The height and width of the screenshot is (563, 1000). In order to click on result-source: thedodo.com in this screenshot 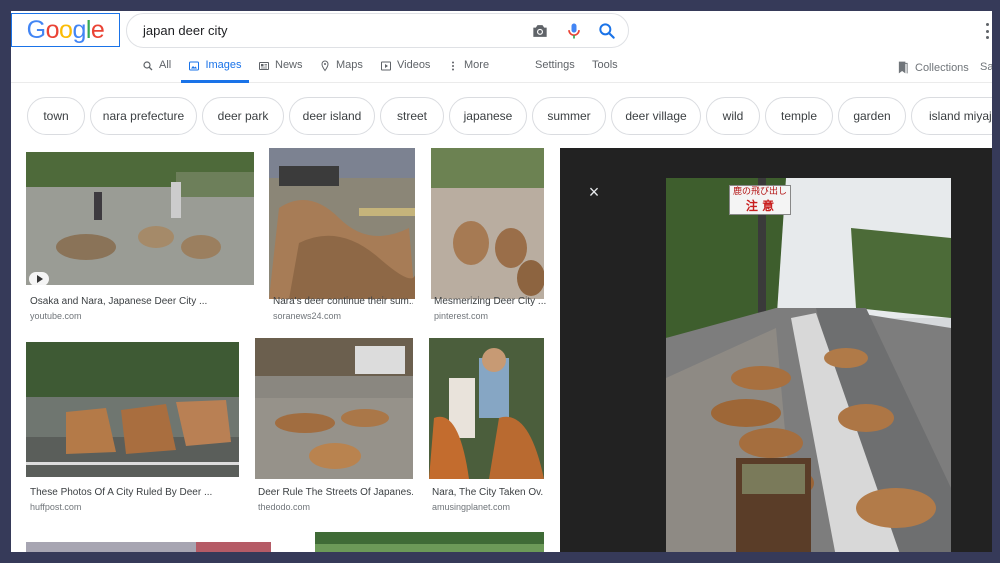, I will do `click(284, 507)`.